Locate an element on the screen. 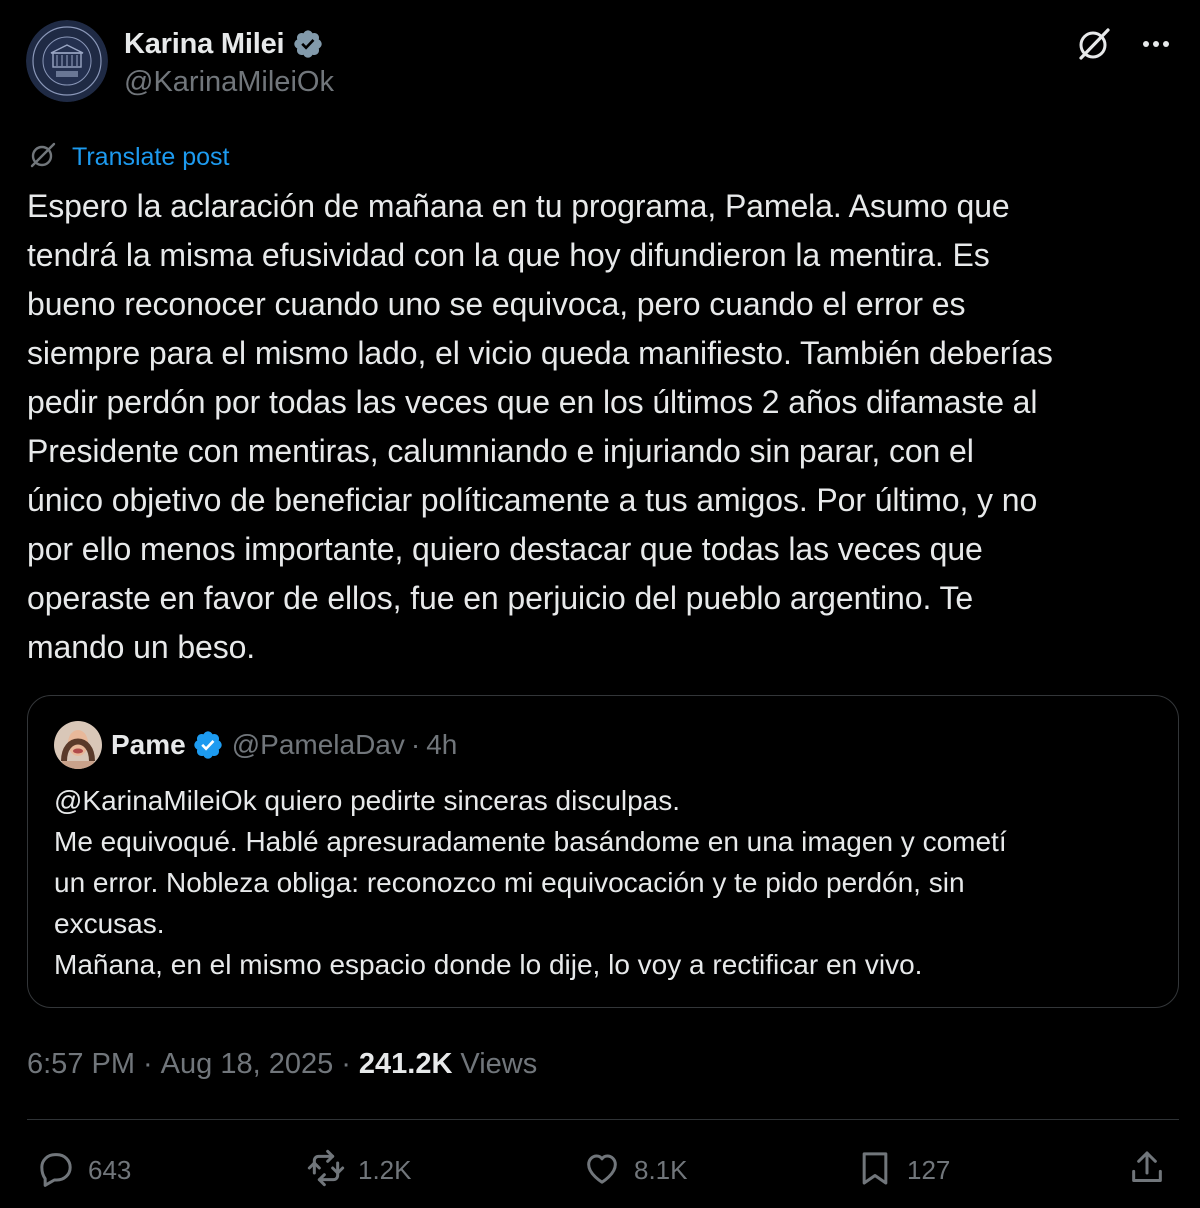 This screenshot has height=1208, width=1200. translate-post: Translate post is located at coordinates (128, 157).